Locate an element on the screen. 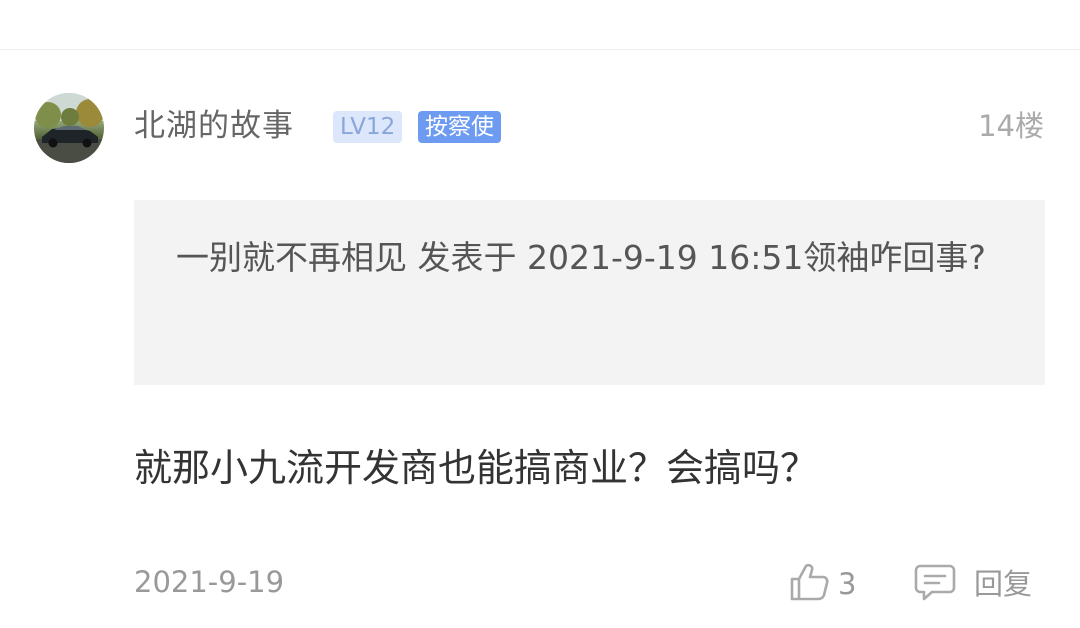  post-date: 2021-9-19 is located at coordinates (209, 582).